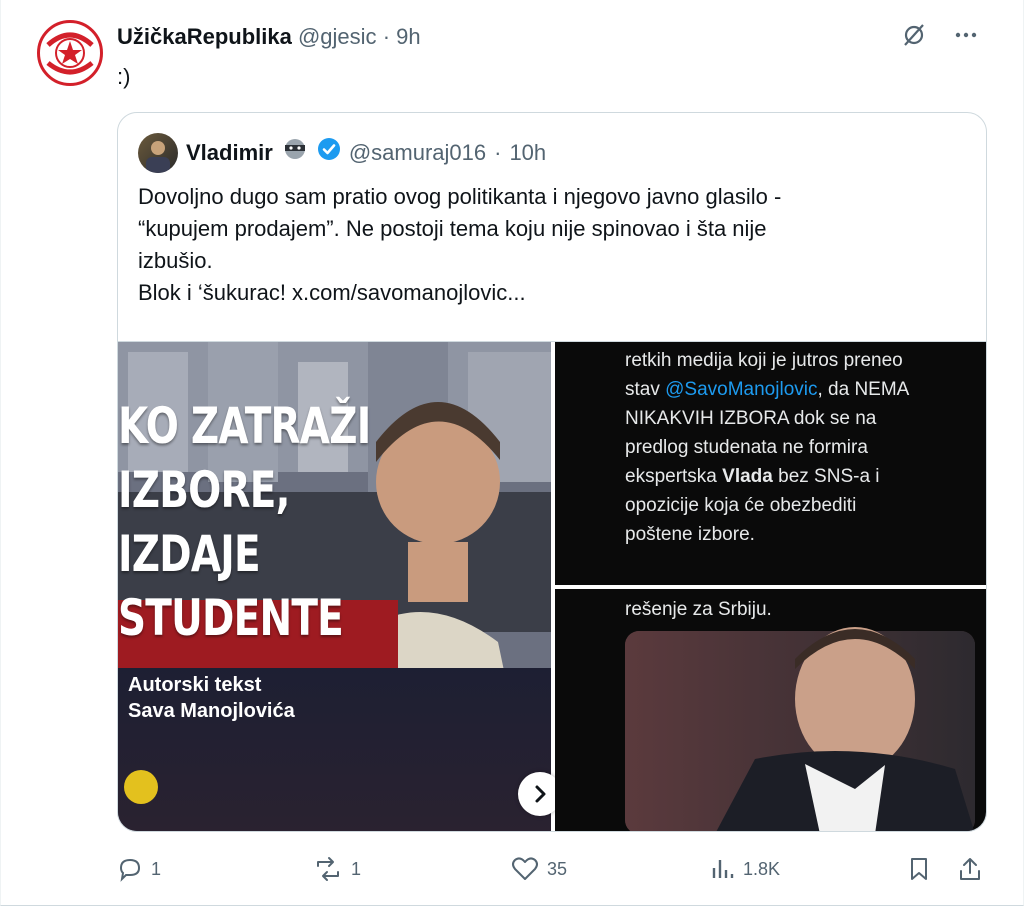 The image size is (1024, 906). I want to click on views-button: 1.8K, so click(744, 869).